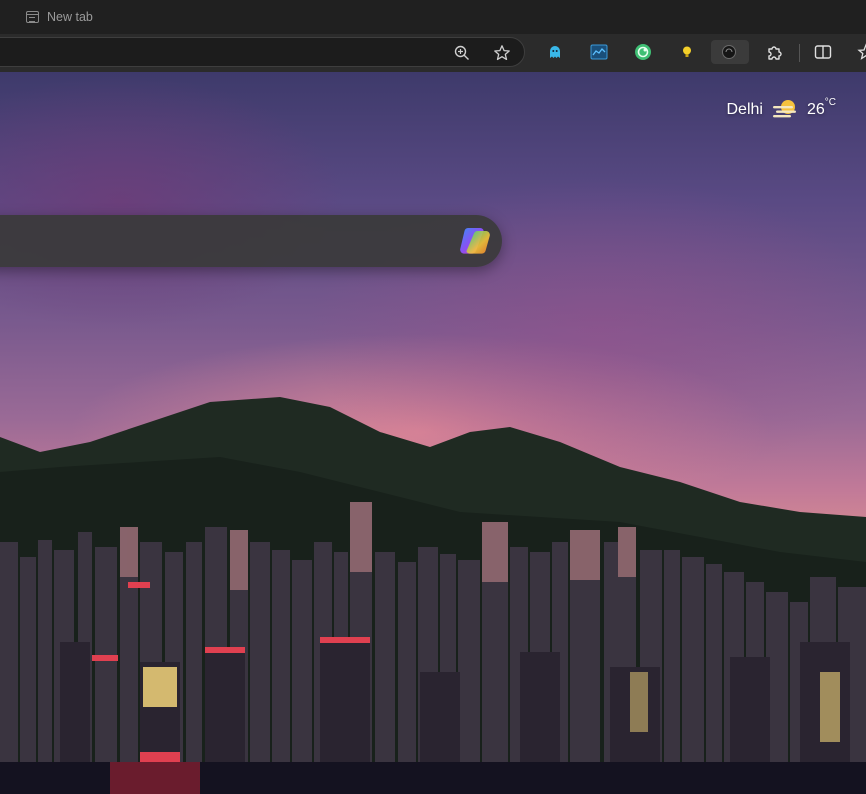 The width and height of the screenshot is (866, 794). I want to click on weather-unit: °C, so click(830, 102).